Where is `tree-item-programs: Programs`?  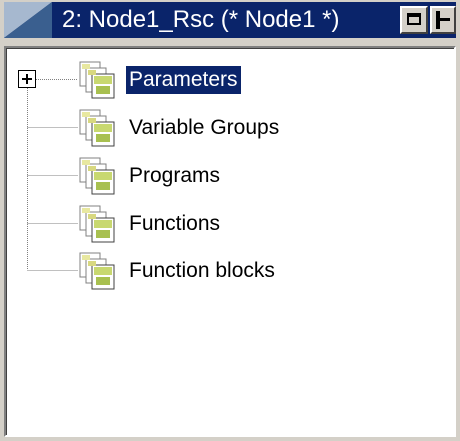
tree-item-programs: Programs is located at coordinates (248, 176).